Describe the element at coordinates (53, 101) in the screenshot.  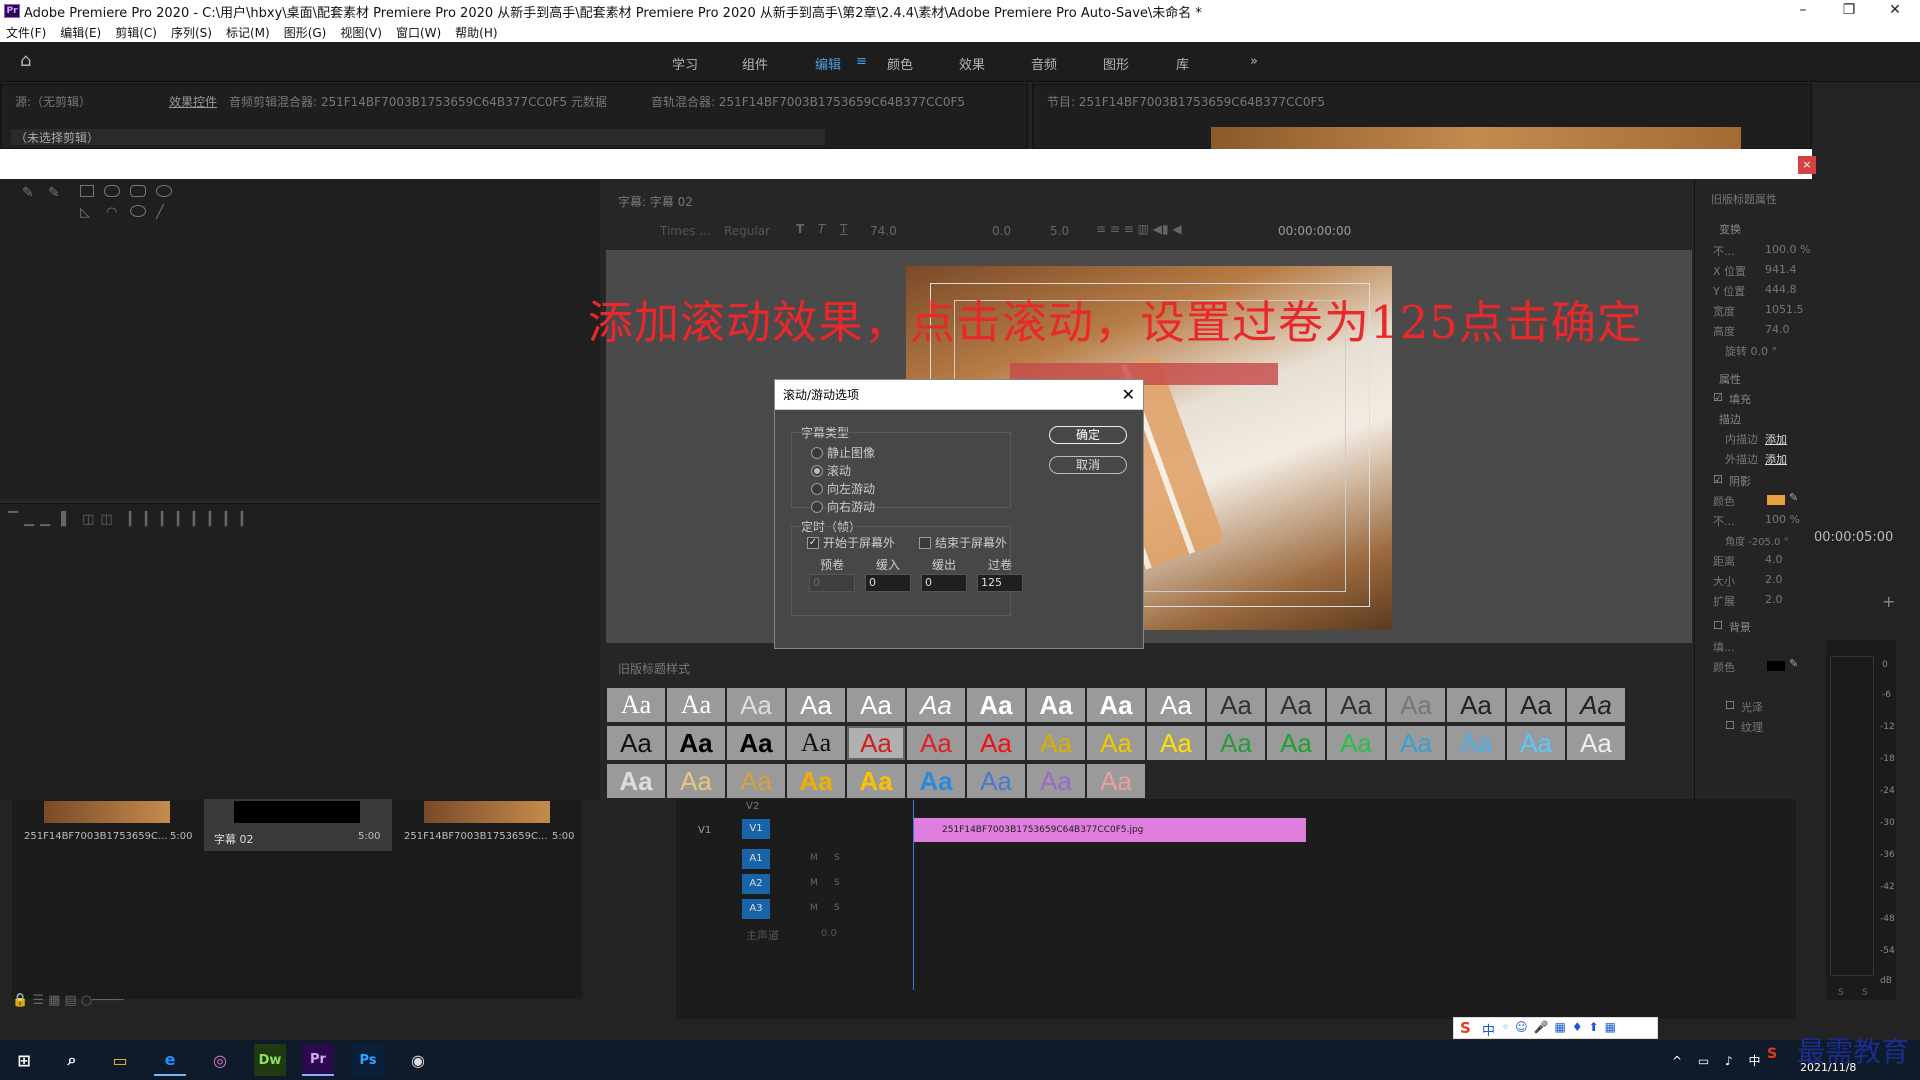
I see `tab-source: 源:（无剪辑）` at that location.